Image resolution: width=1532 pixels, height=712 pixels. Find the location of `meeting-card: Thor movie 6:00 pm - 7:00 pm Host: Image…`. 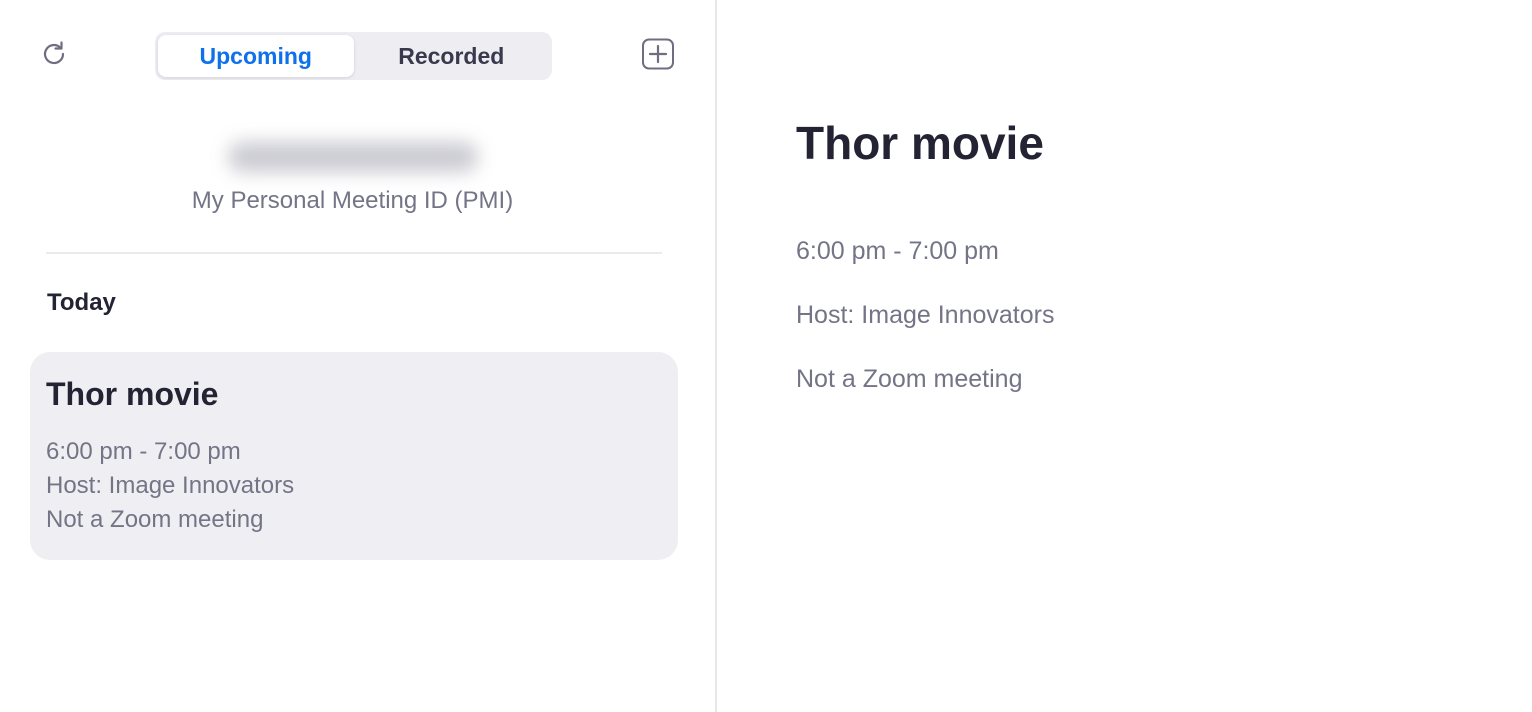

meeting-card: Thor movie 6:00 pm - 7:00 pm Host: Image… is located at coordinates (354, 456).